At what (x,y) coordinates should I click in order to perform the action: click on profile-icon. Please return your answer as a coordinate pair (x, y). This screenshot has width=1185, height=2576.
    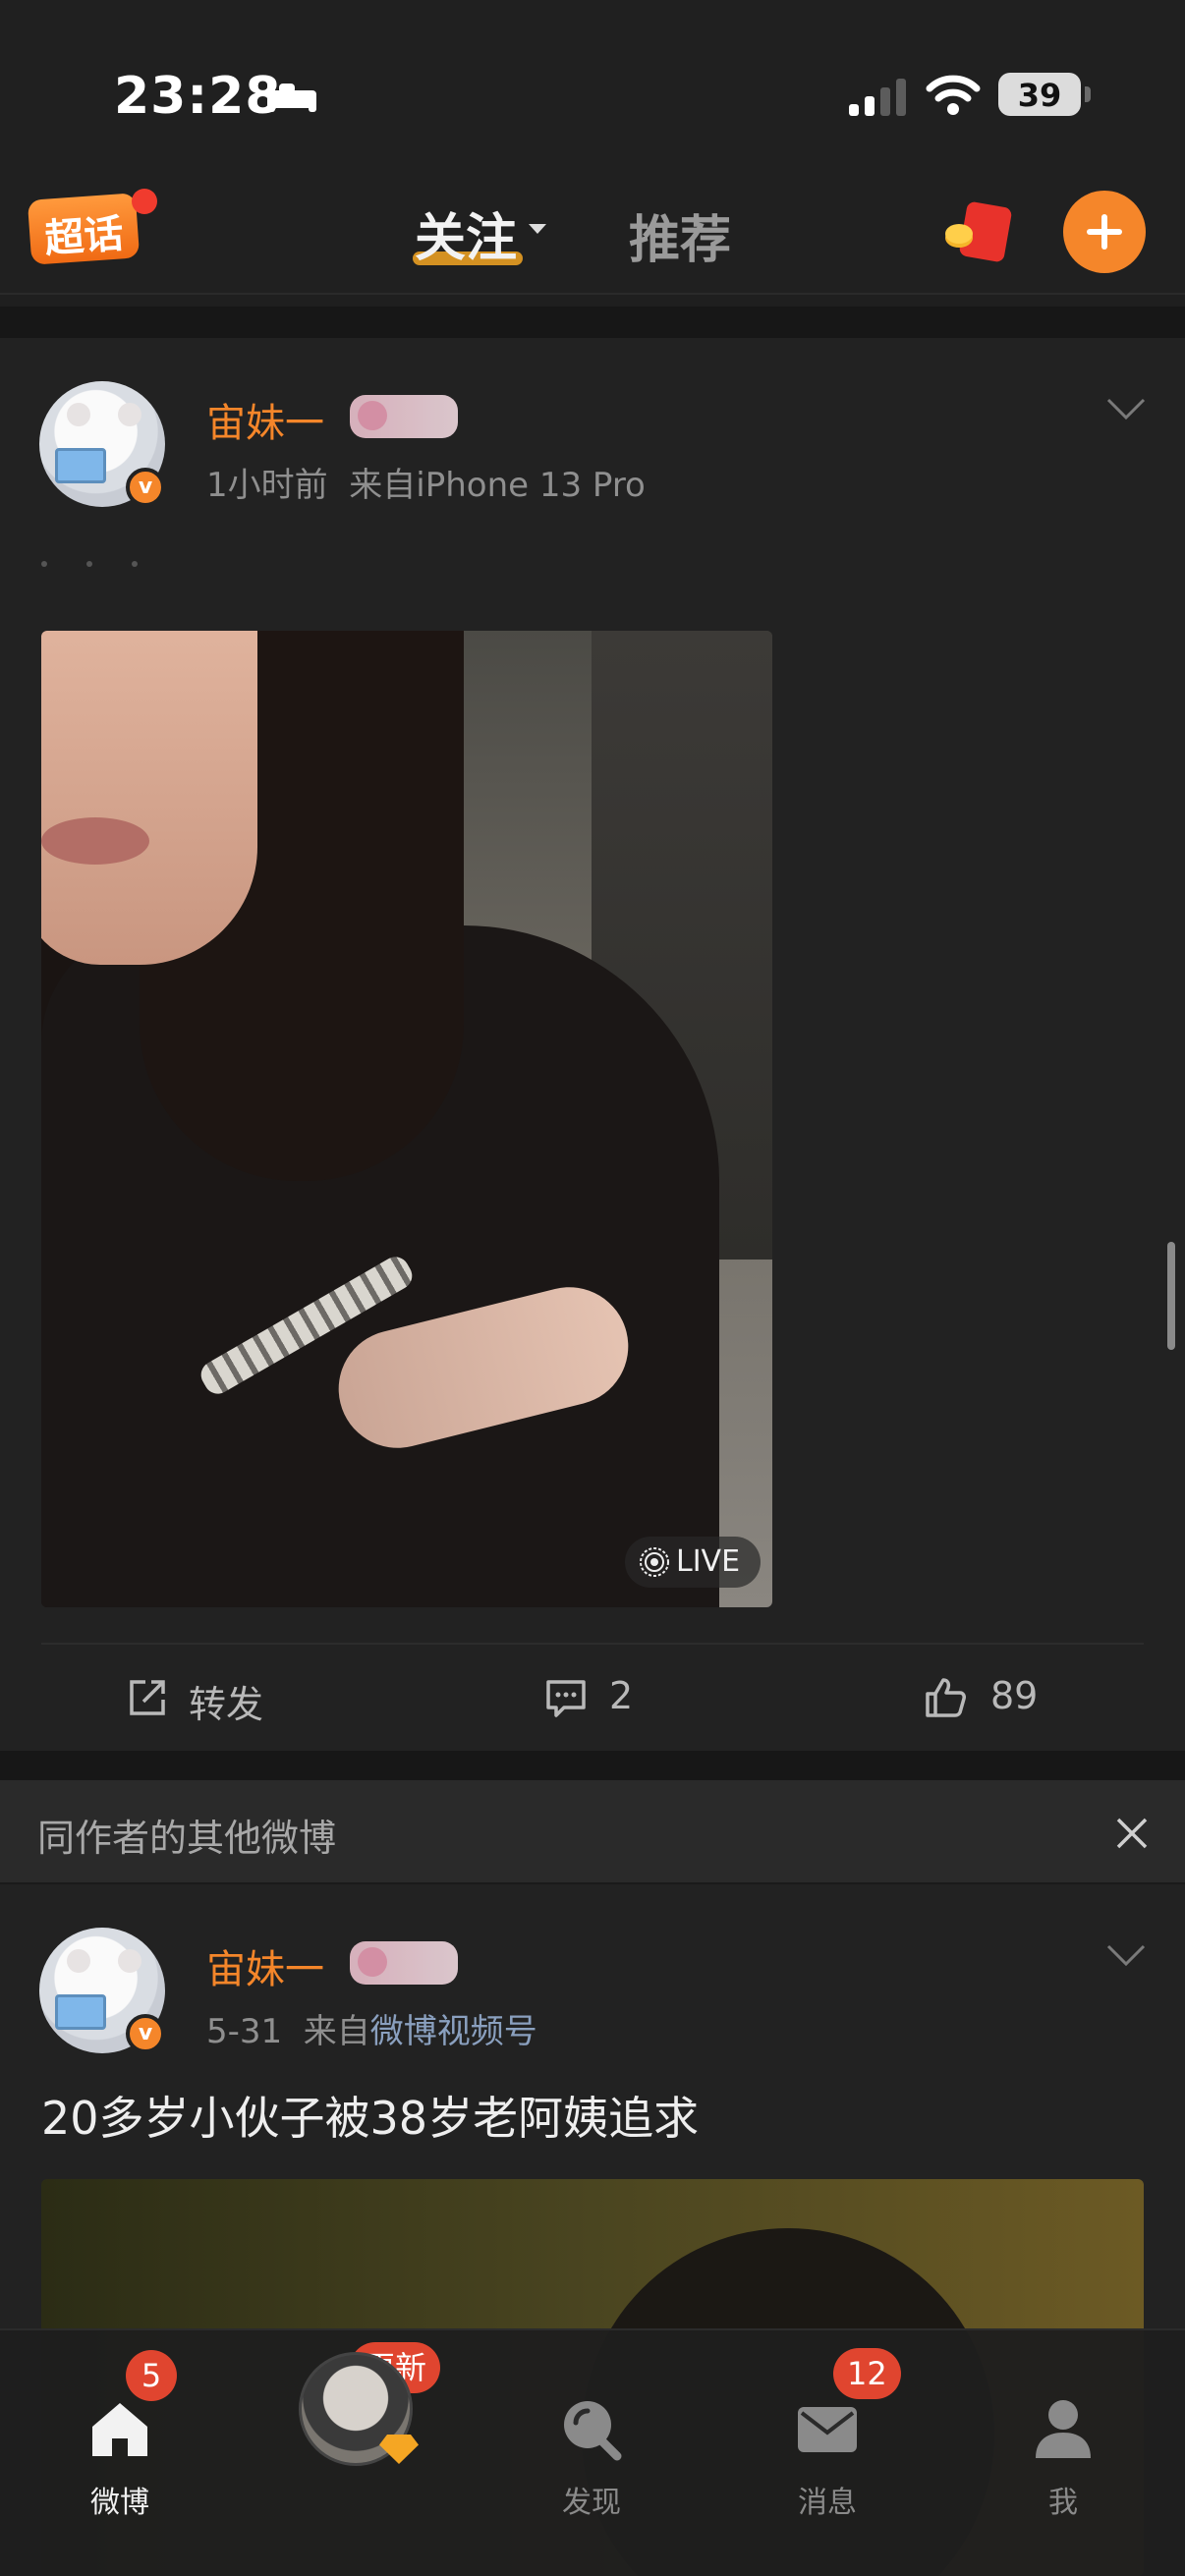
    Looking at the image, I should click on (1064, 2429).